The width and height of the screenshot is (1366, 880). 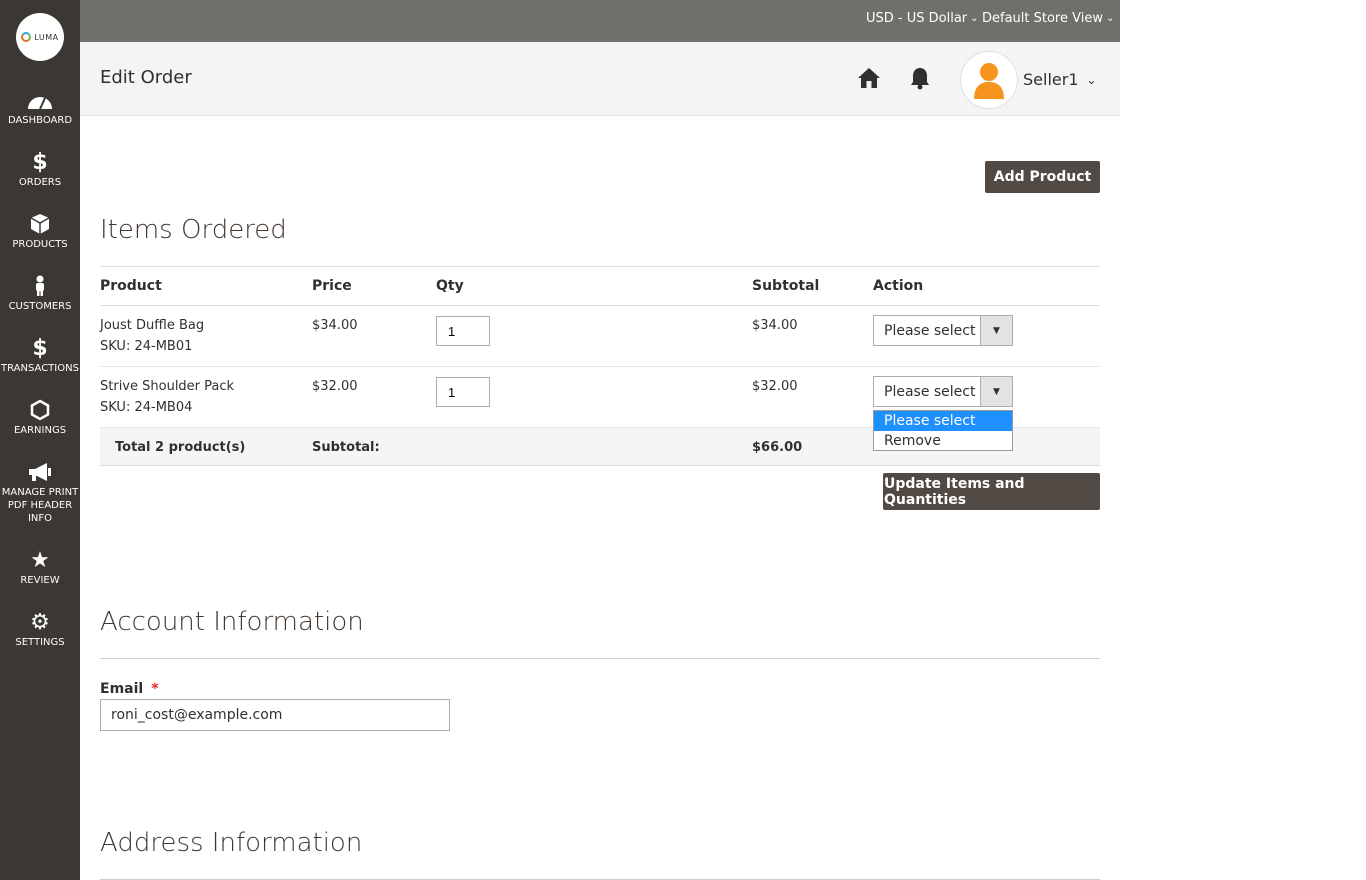 What do you see at coordinates (869, 80) in the screenshot?
I see `home-icon` at bounding box center [869, 80].